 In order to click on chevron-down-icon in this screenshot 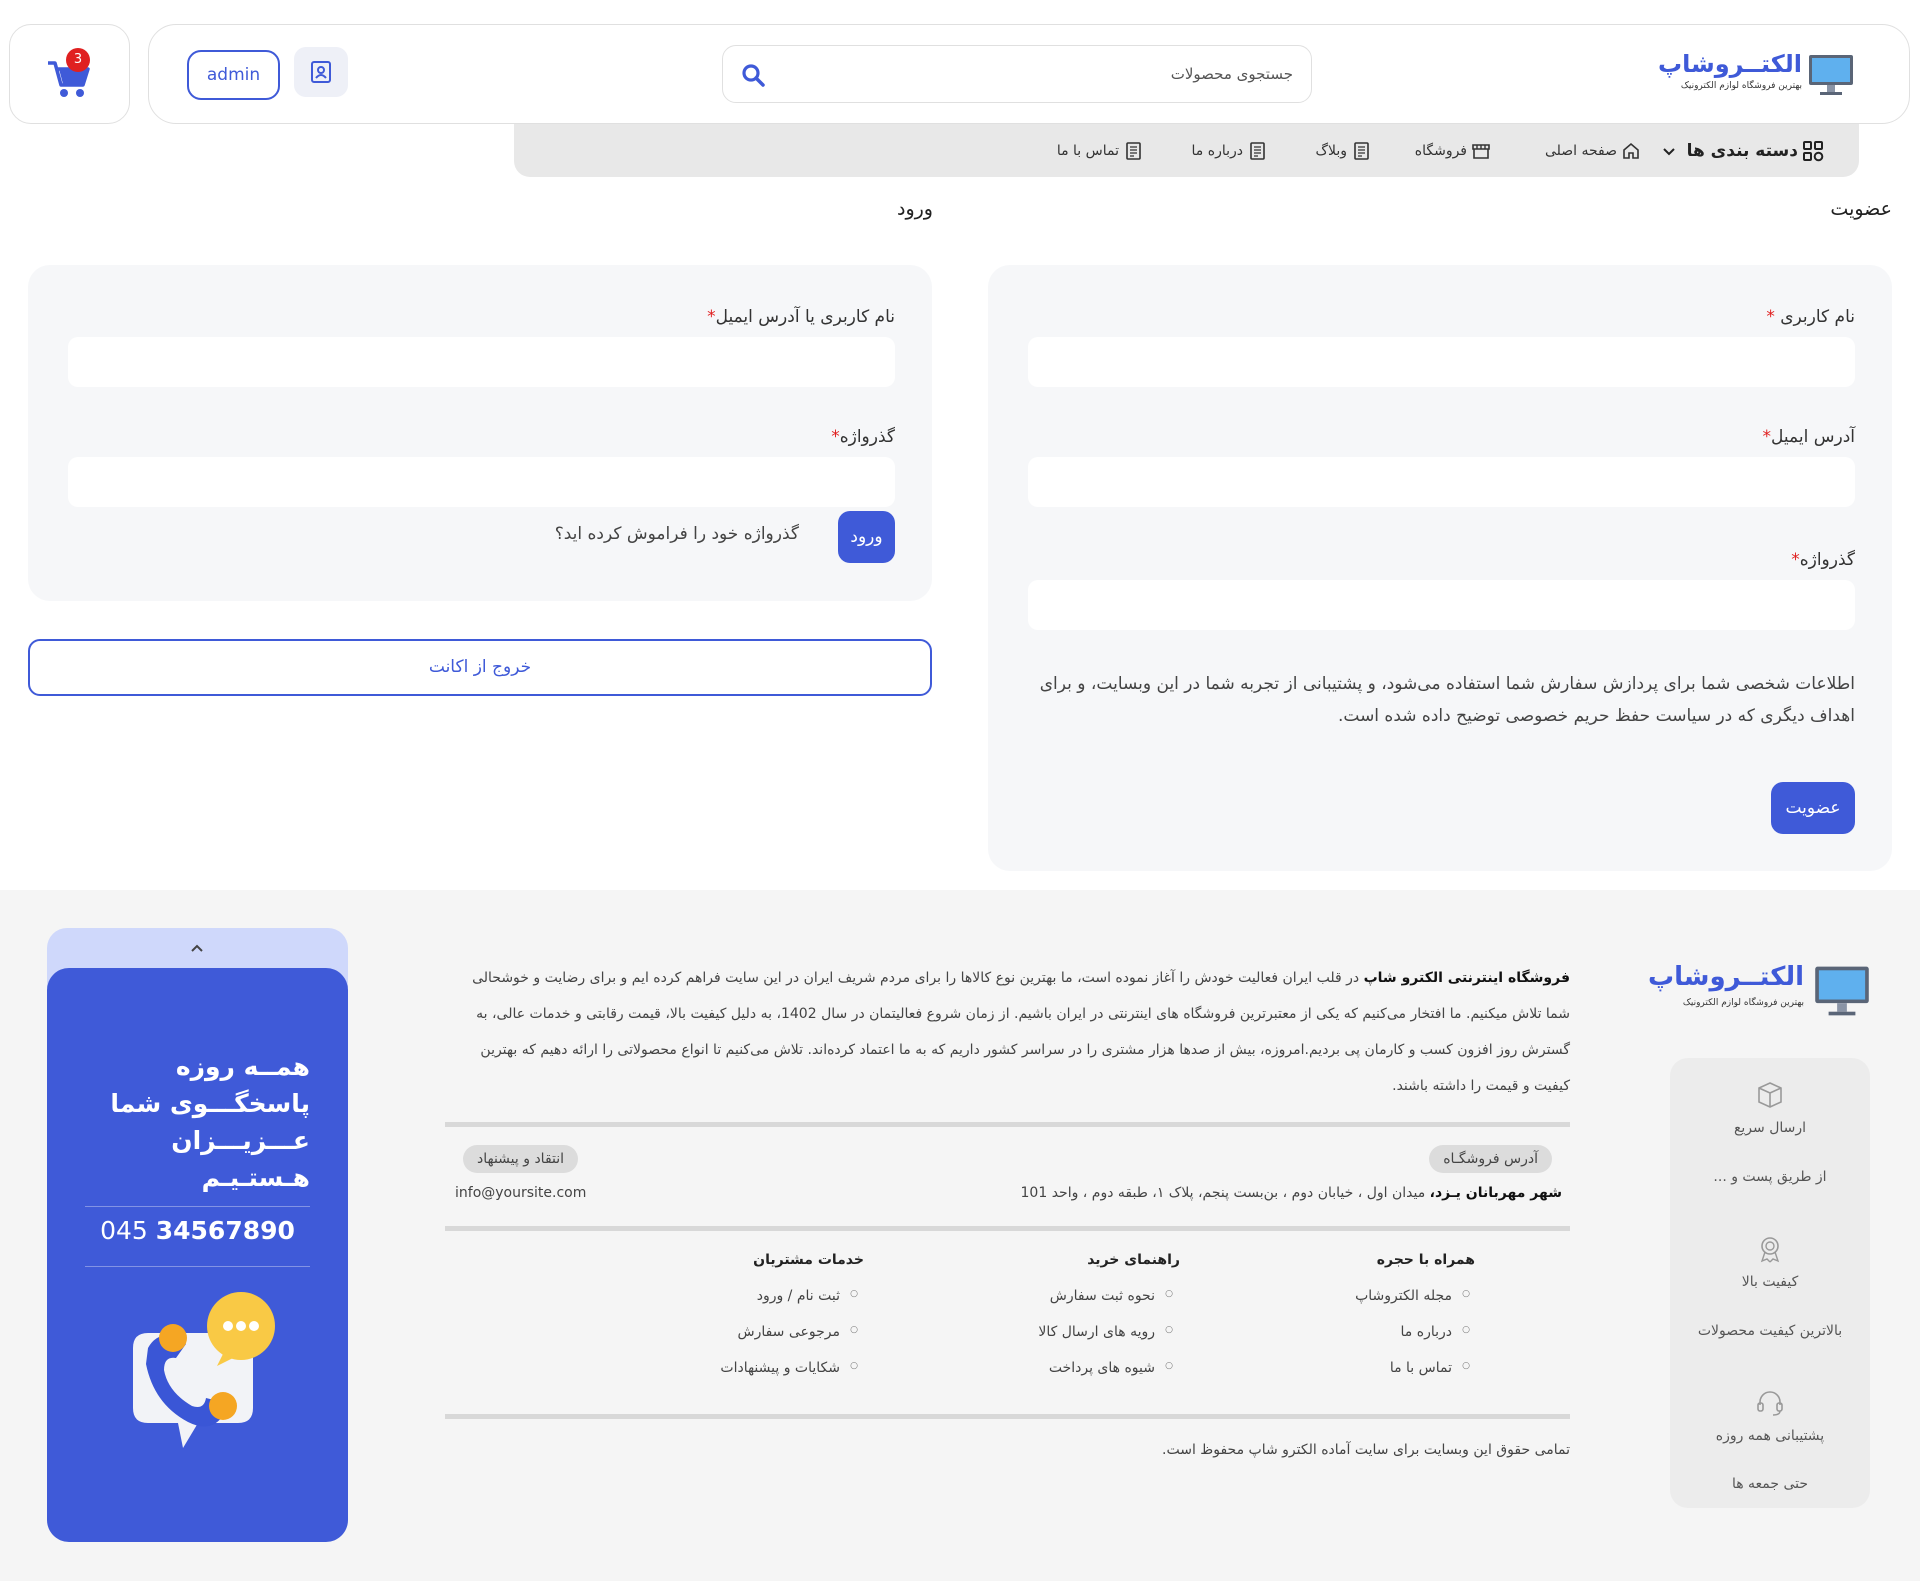, I will do `click(1668, 152)`.